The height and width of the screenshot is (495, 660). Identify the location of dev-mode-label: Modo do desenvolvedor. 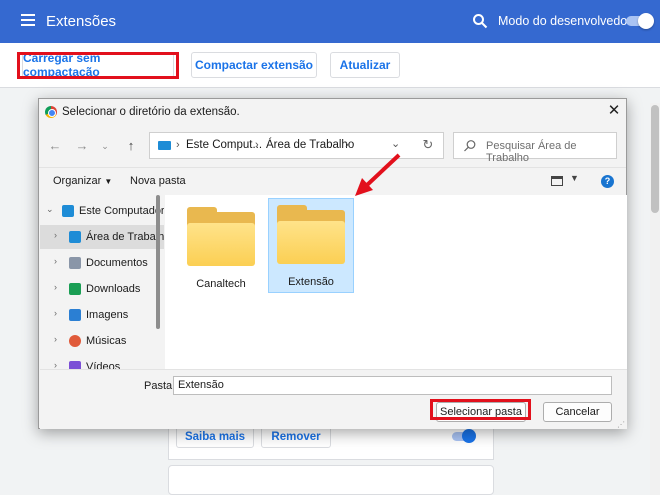
(565, 21).